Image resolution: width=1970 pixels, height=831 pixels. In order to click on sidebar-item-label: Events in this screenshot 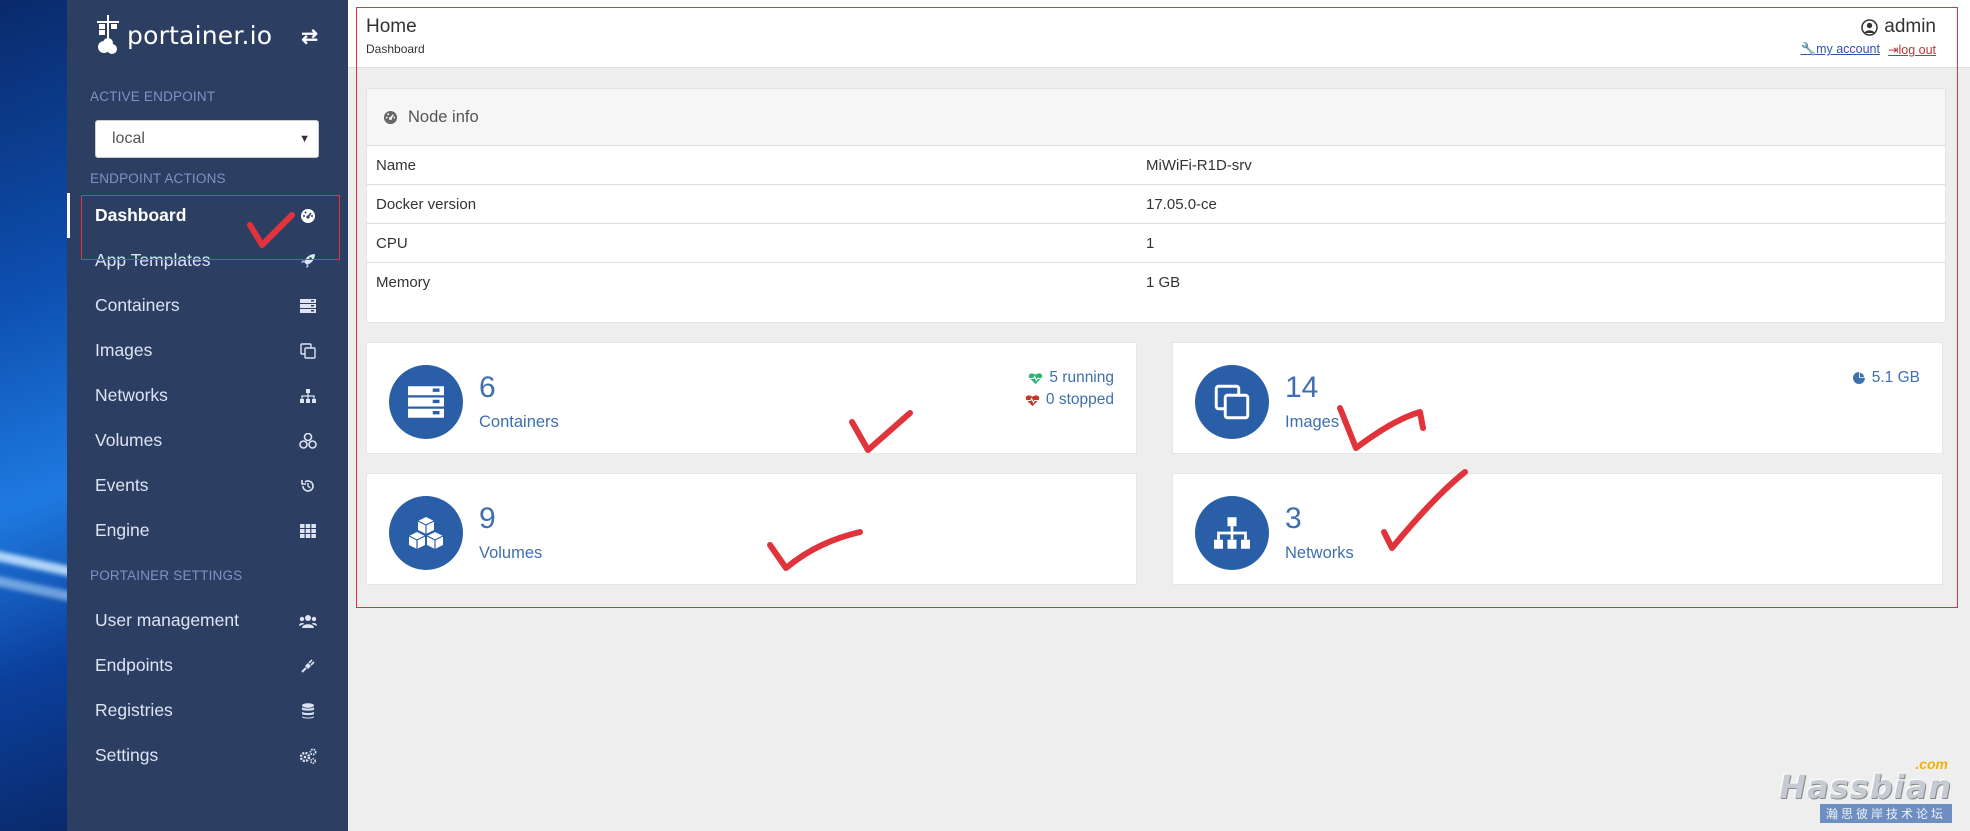, I will do `click(122, 485)`.